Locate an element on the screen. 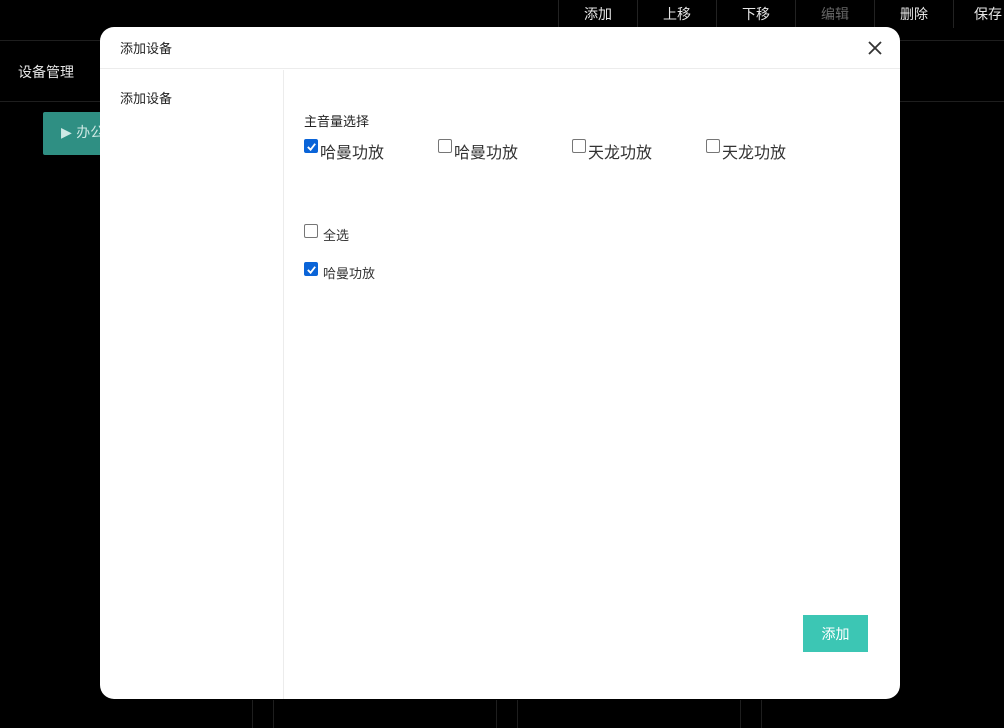 The width and height of the screenshot is (1004, 728). option-harman-1: 哈曼功放 is located at coordinates (371, 149).